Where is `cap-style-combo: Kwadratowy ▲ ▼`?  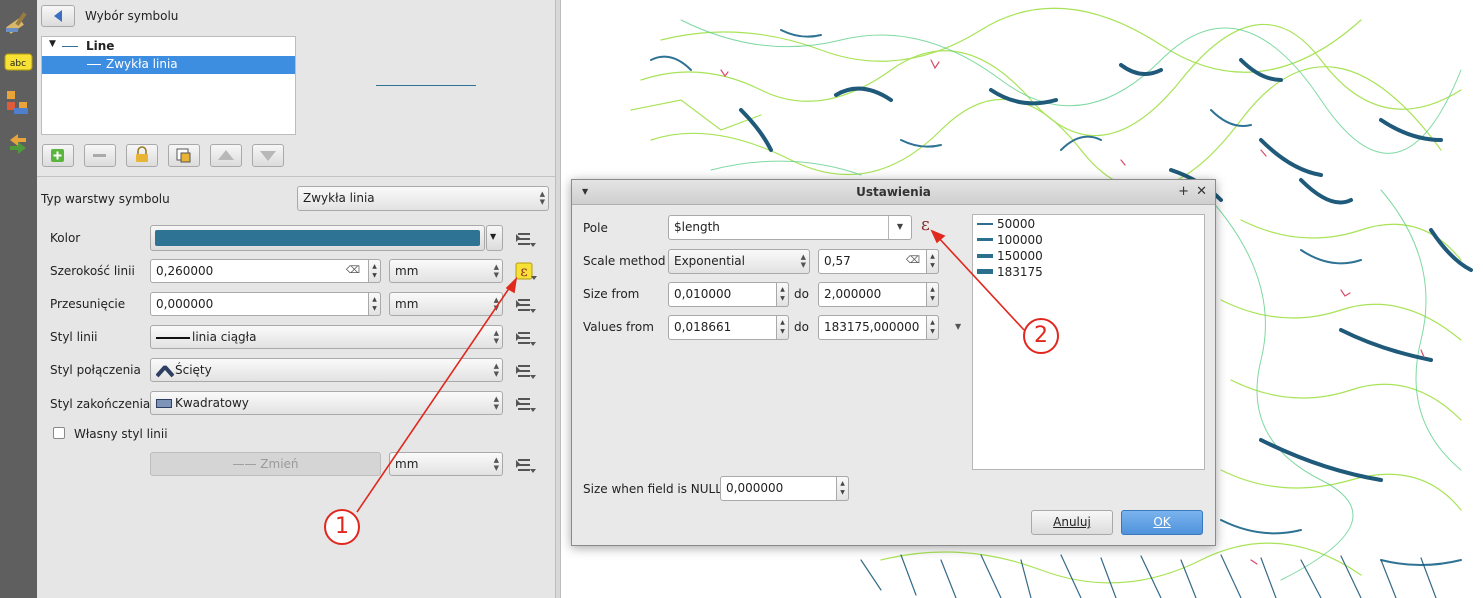 cap-style-combo: Kwadratowy ▲ ▼ is located at coordinates (326, 403).